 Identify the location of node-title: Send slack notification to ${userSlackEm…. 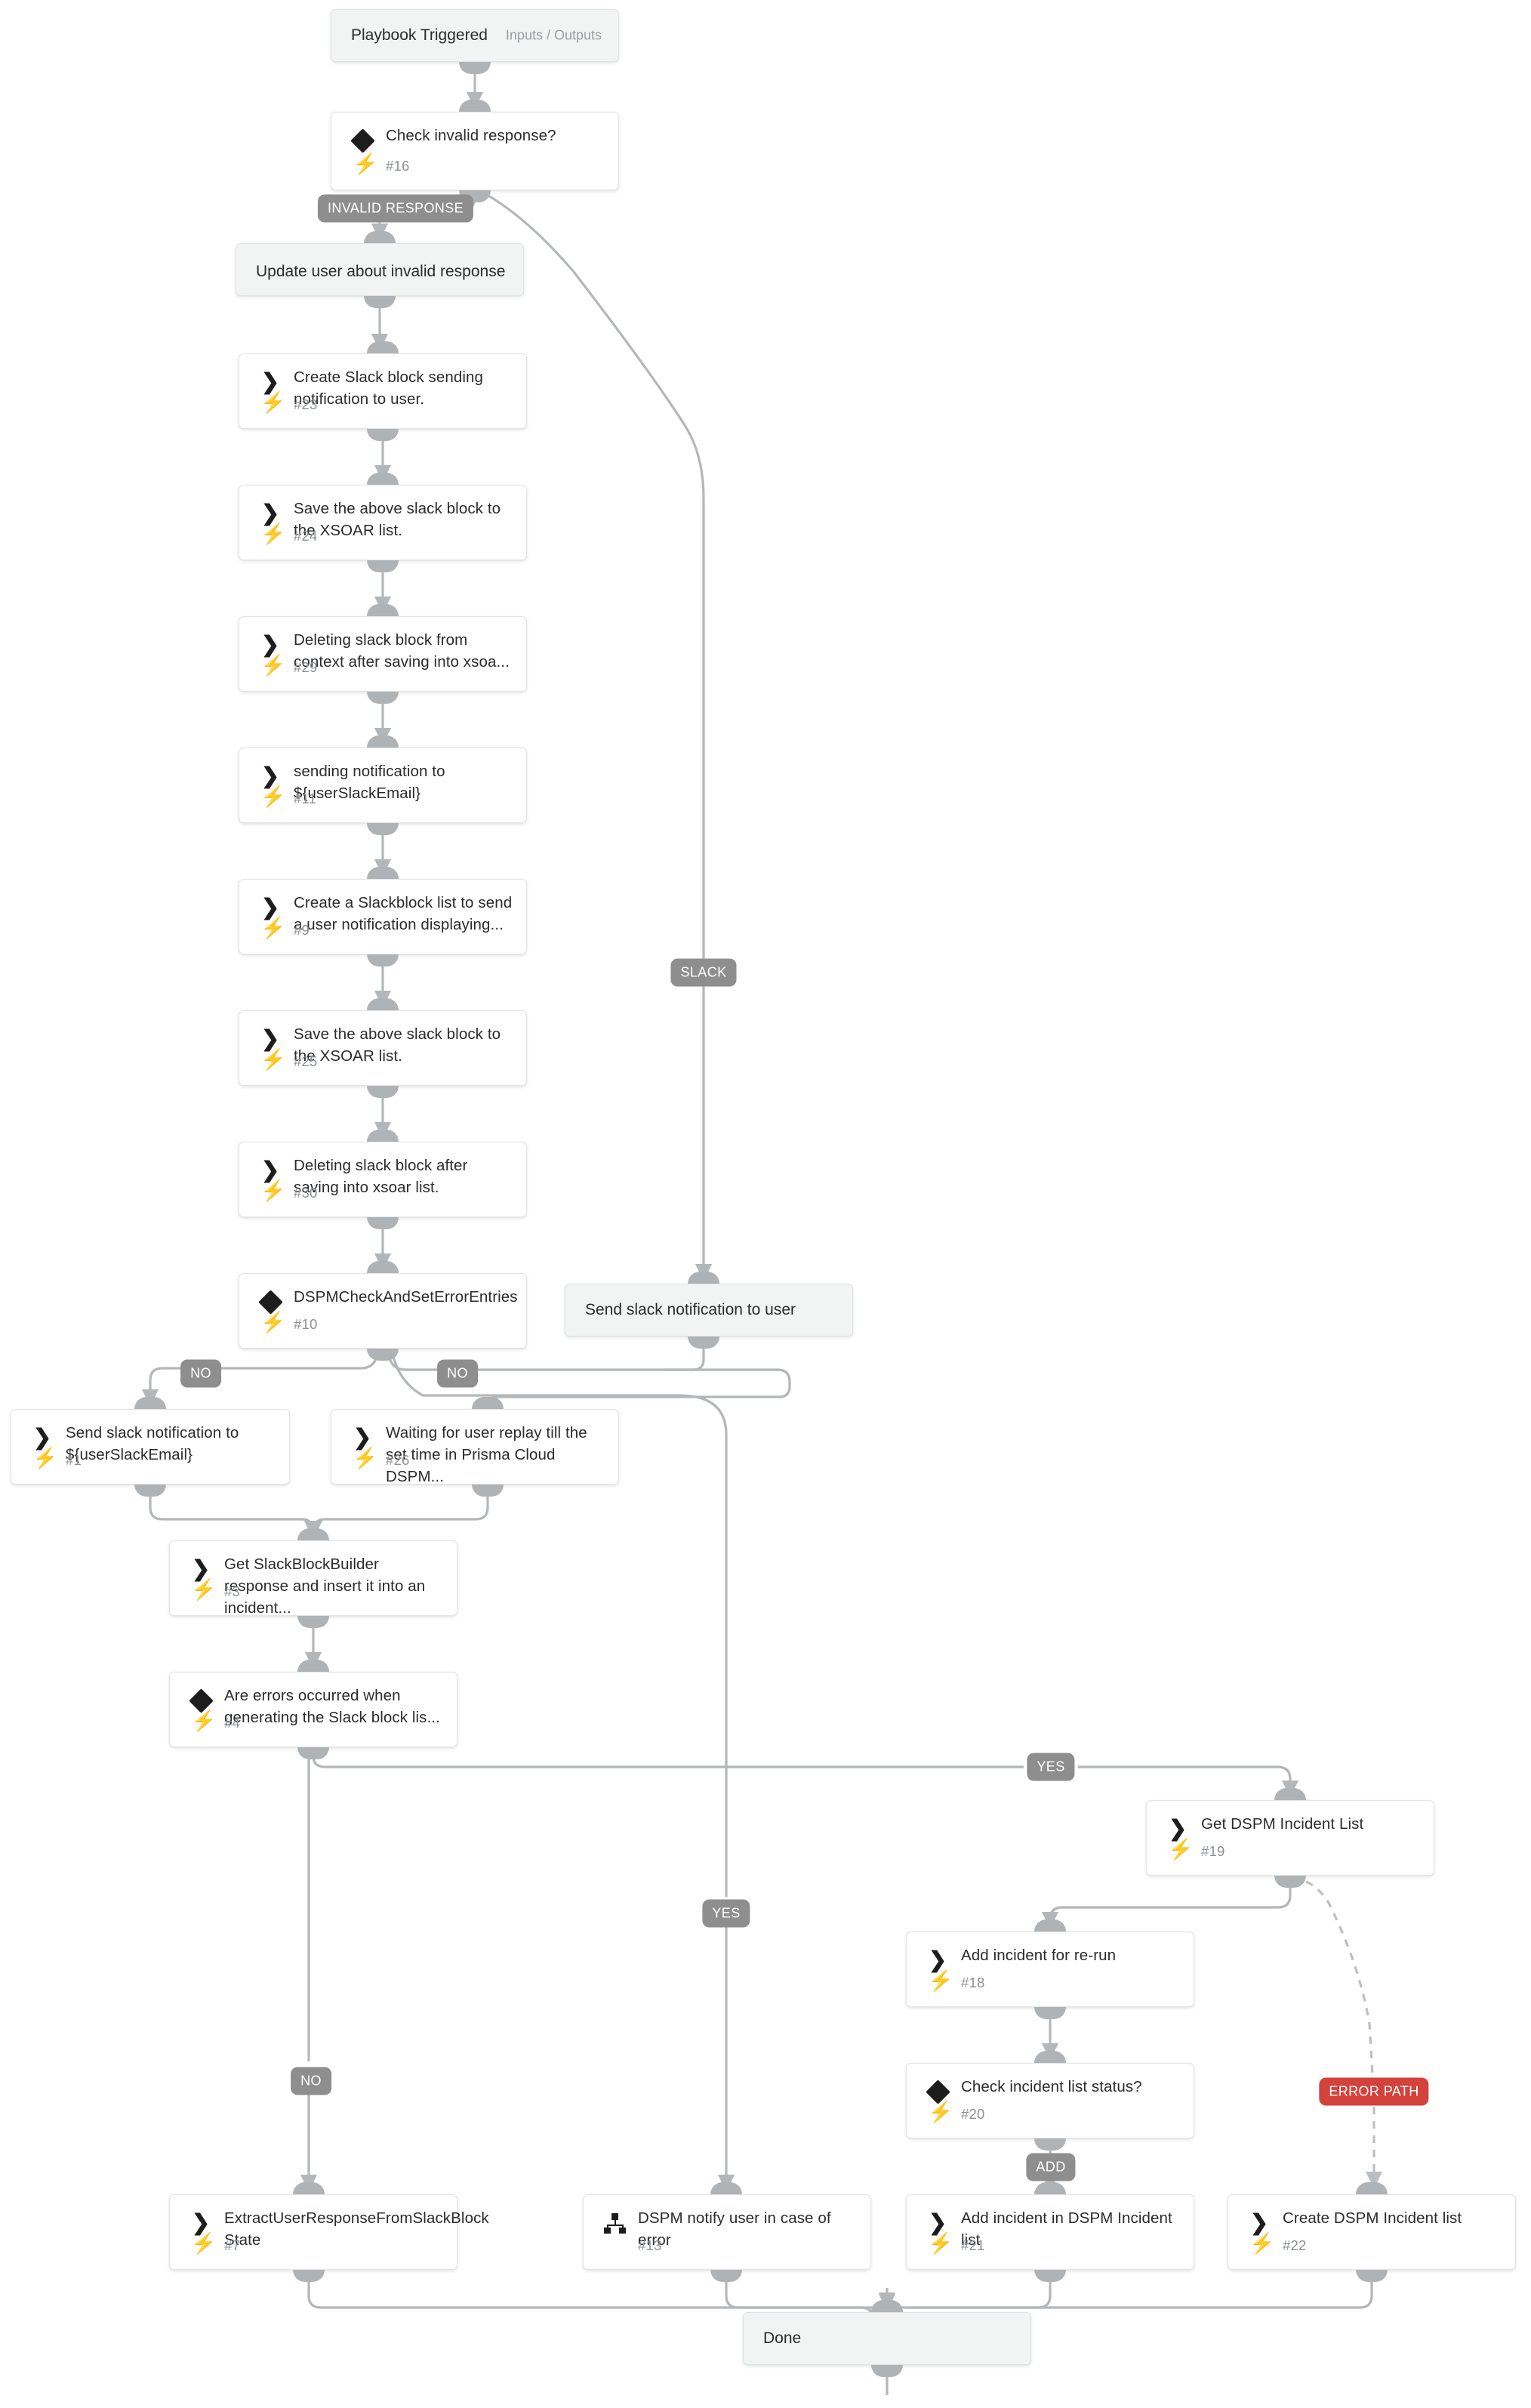
(152, 1443).